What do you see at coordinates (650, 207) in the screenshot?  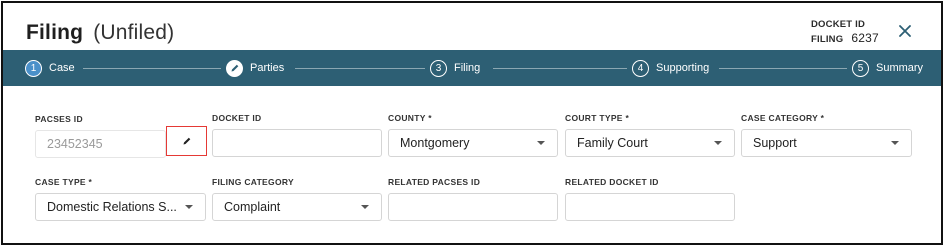 I see `related-docket-id-input` at bounding box center [650, 207].